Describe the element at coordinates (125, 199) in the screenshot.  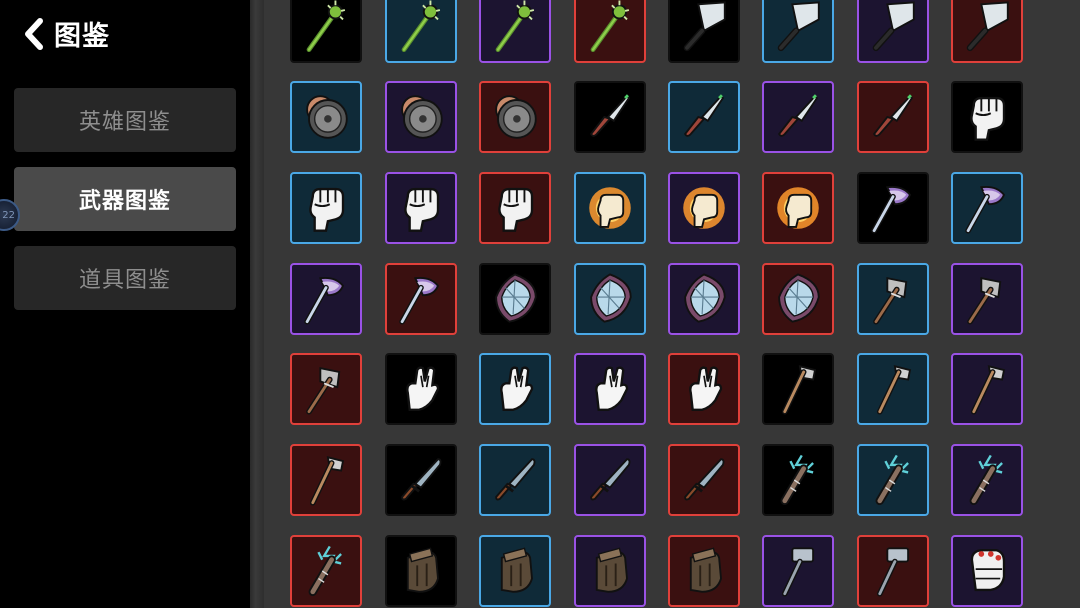
I see `nav-weapon-codex: 武器图鉴` at that location.